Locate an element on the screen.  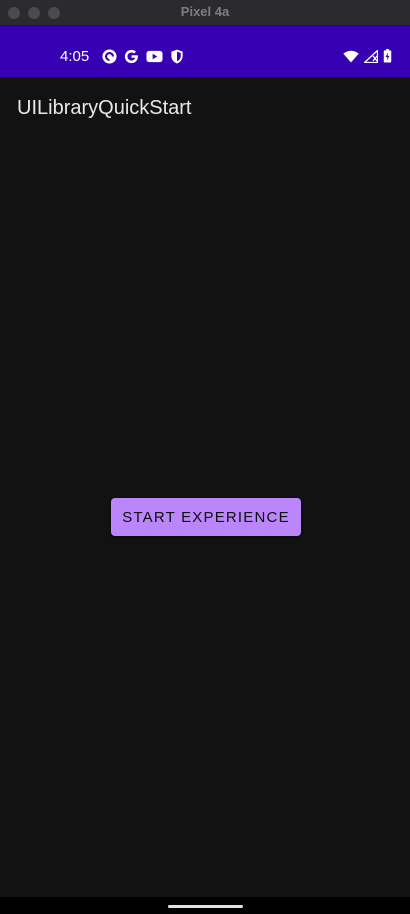
app-title: UILibraryQuickStart is located at coordinates (104, 108).